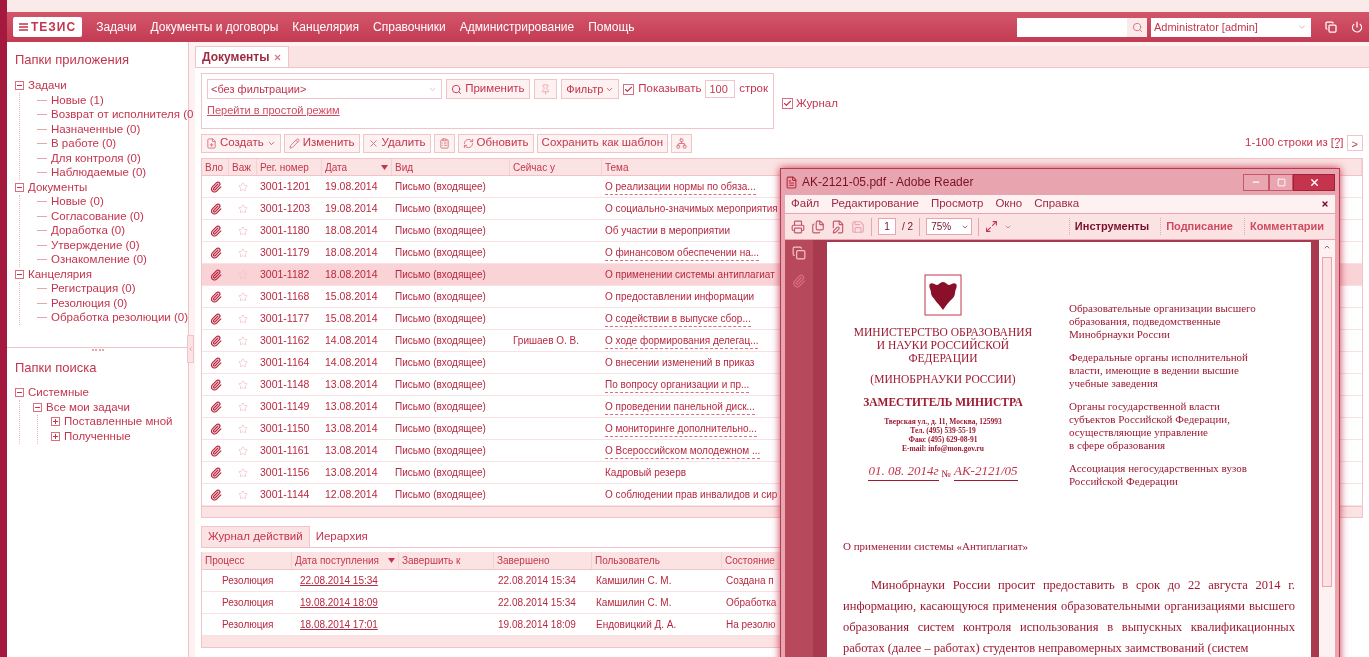 Image resolution: width=1369 pixels, height=657 pixels. Describe the element at coordinates (285, 450) in the screenshot. I see `table-cell-text: 3001-1161` at that location.